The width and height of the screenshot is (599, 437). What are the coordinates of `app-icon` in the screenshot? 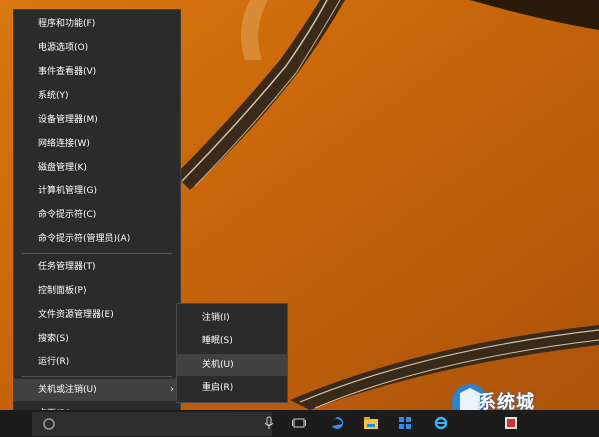 It's located at (511, 423).